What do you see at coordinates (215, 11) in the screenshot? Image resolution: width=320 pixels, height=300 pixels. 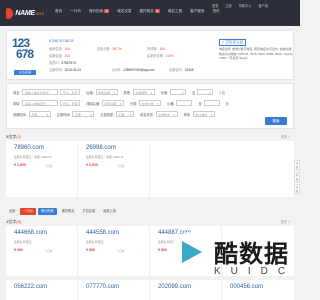 I see `nav-news: 资讯` at bounding box center [215, 11].